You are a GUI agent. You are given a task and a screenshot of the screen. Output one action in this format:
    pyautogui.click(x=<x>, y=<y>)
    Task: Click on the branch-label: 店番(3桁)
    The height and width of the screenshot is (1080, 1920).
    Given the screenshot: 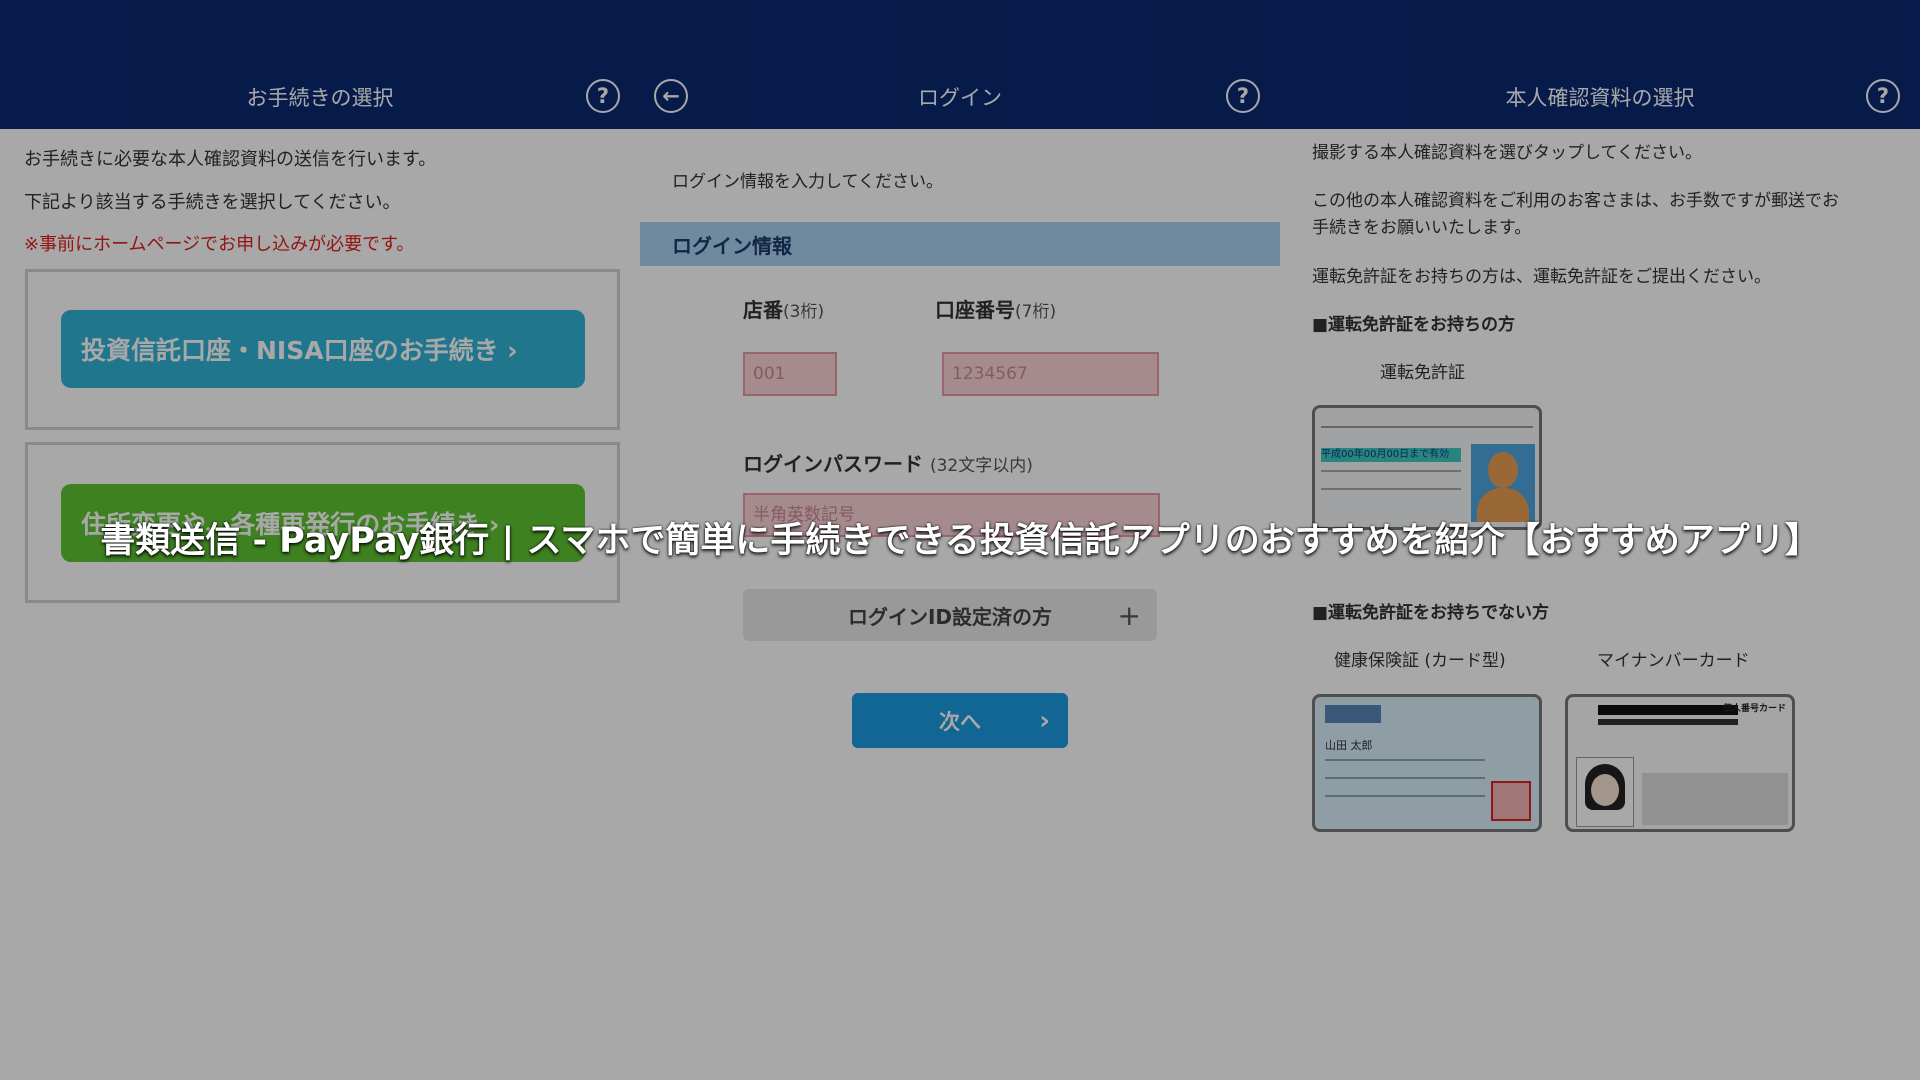 What is the action you would take?
    pyautogui.click(x=784, y=310)
    